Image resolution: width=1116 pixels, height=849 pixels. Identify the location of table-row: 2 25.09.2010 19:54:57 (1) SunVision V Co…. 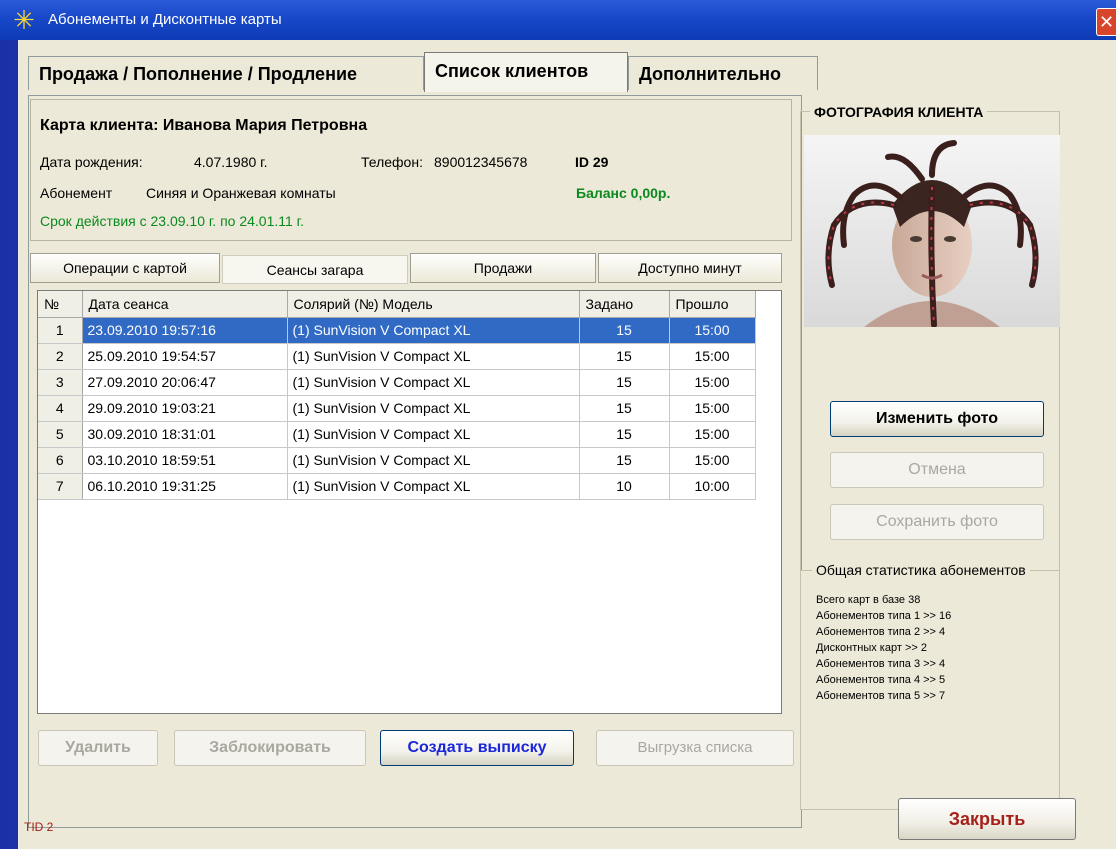
(397, 356).